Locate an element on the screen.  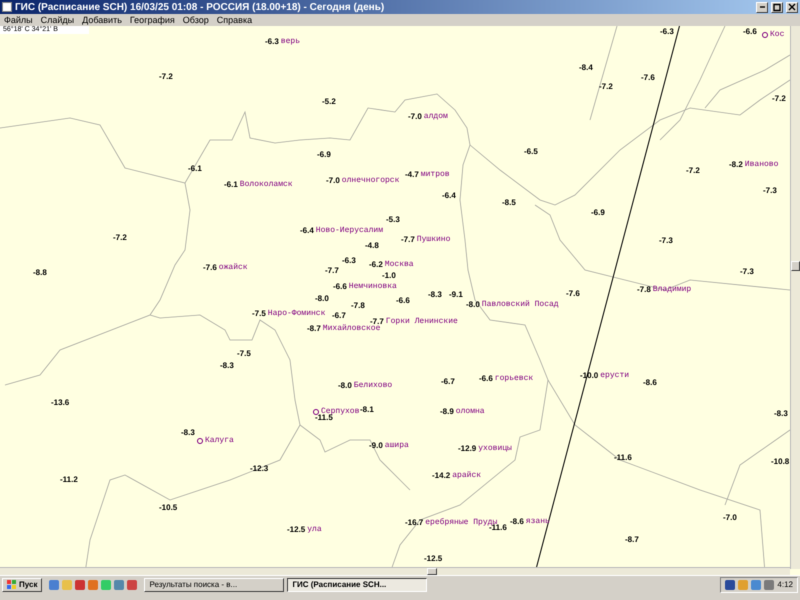
temperature-value: -8.2 is located at coordinates (736, 164).